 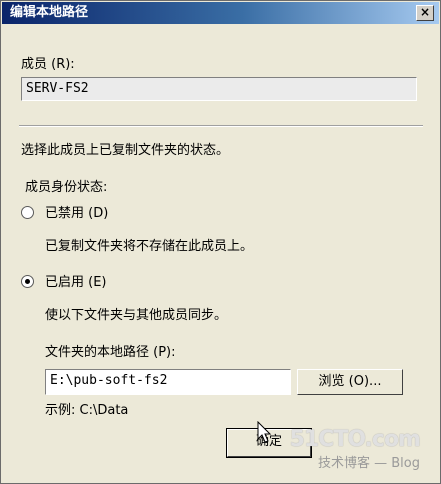 What do you see at coordinates (76, 211) in the screenshot?
I see `disabled-radio-label: 已禁用 (D)` at bounding box center [76, 211].